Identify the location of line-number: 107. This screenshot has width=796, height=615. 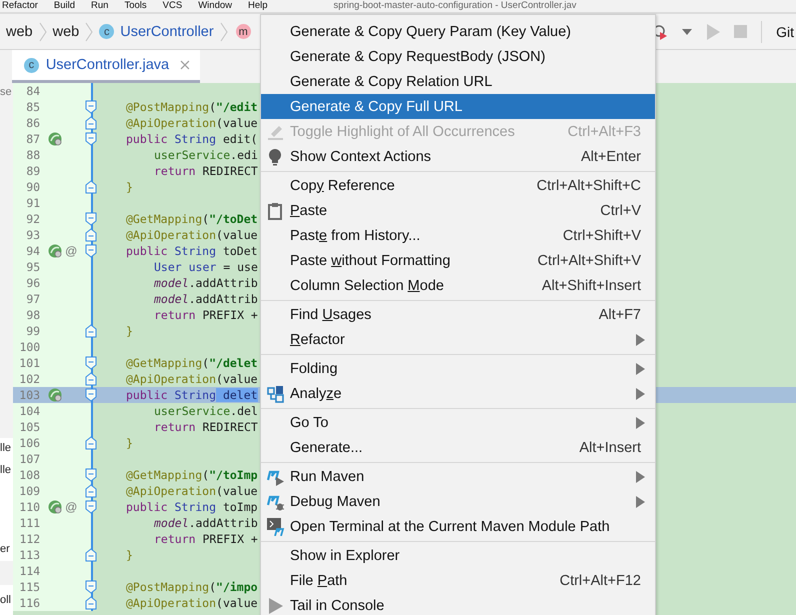
(29, 459).